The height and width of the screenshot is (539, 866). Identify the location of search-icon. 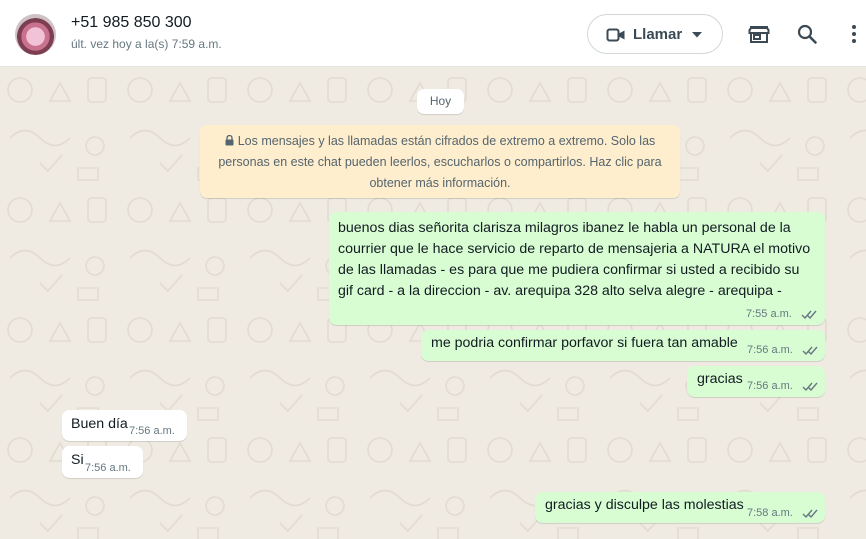
(807, 34).